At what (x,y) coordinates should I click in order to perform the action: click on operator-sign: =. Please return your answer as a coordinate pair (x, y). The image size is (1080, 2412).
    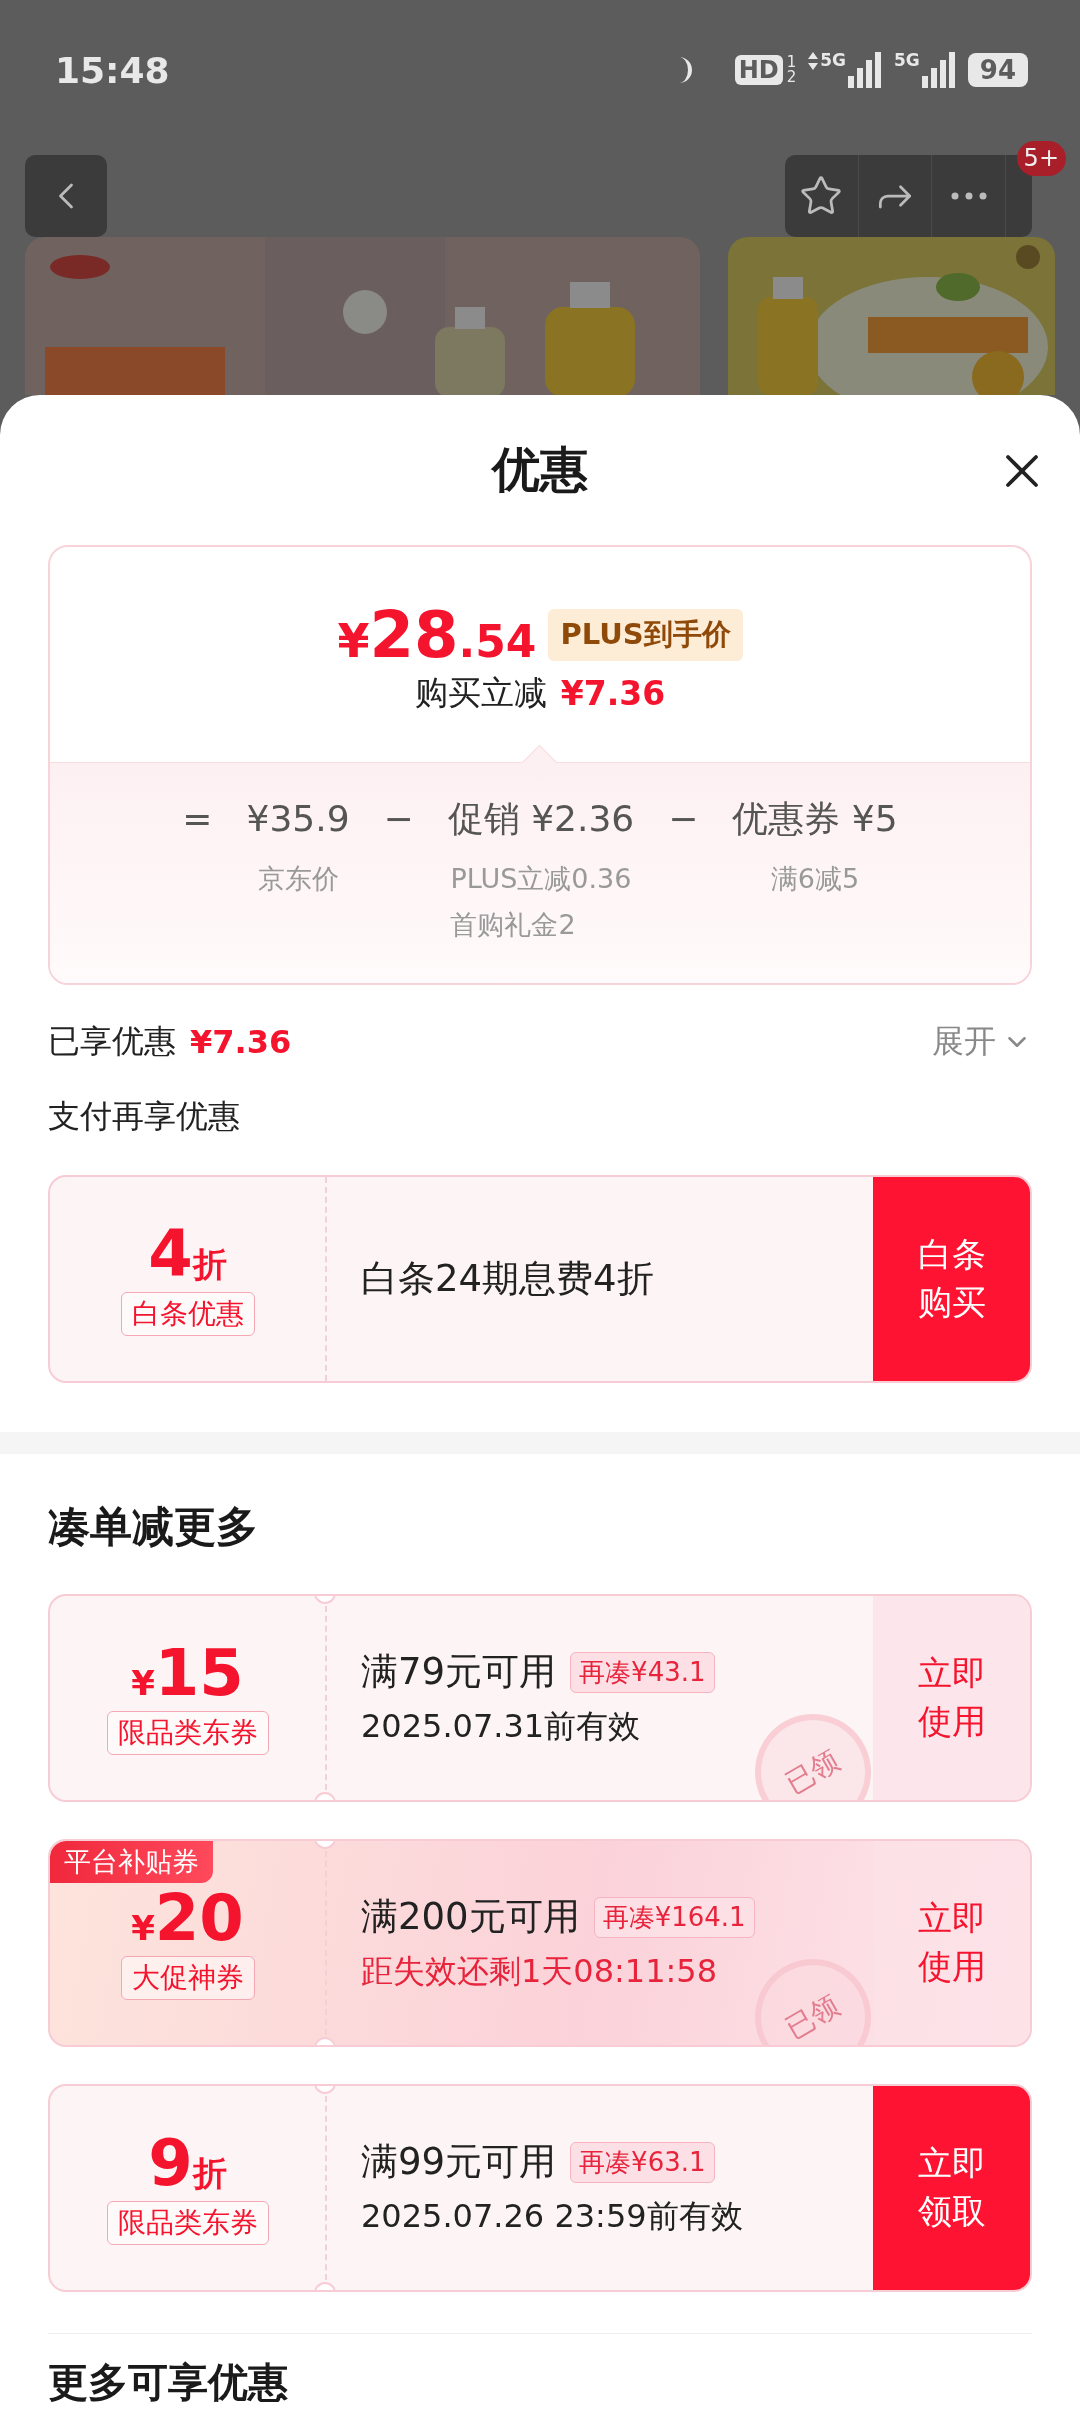
    Looking at the image, I should click on (197, 819).